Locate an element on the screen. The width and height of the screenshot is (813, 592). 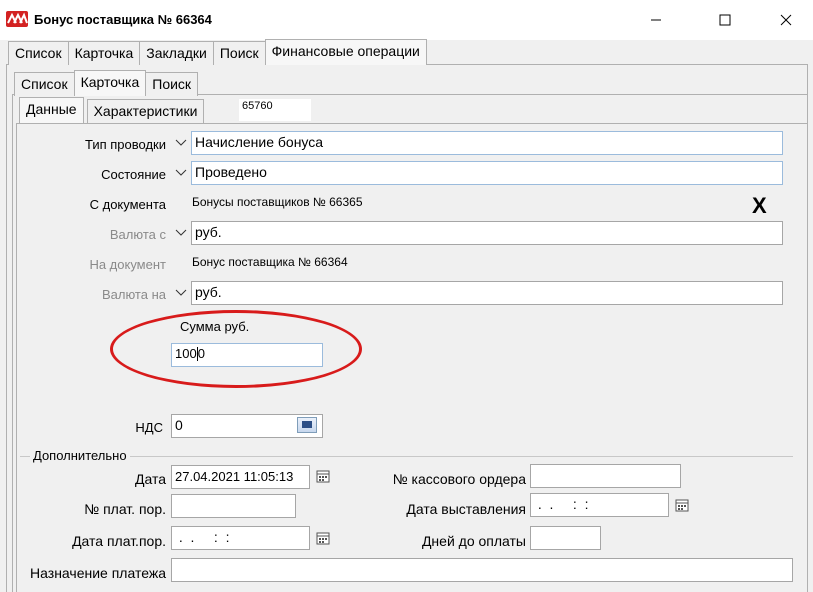
state-field: Проведено is located at coordinates (487, 173).